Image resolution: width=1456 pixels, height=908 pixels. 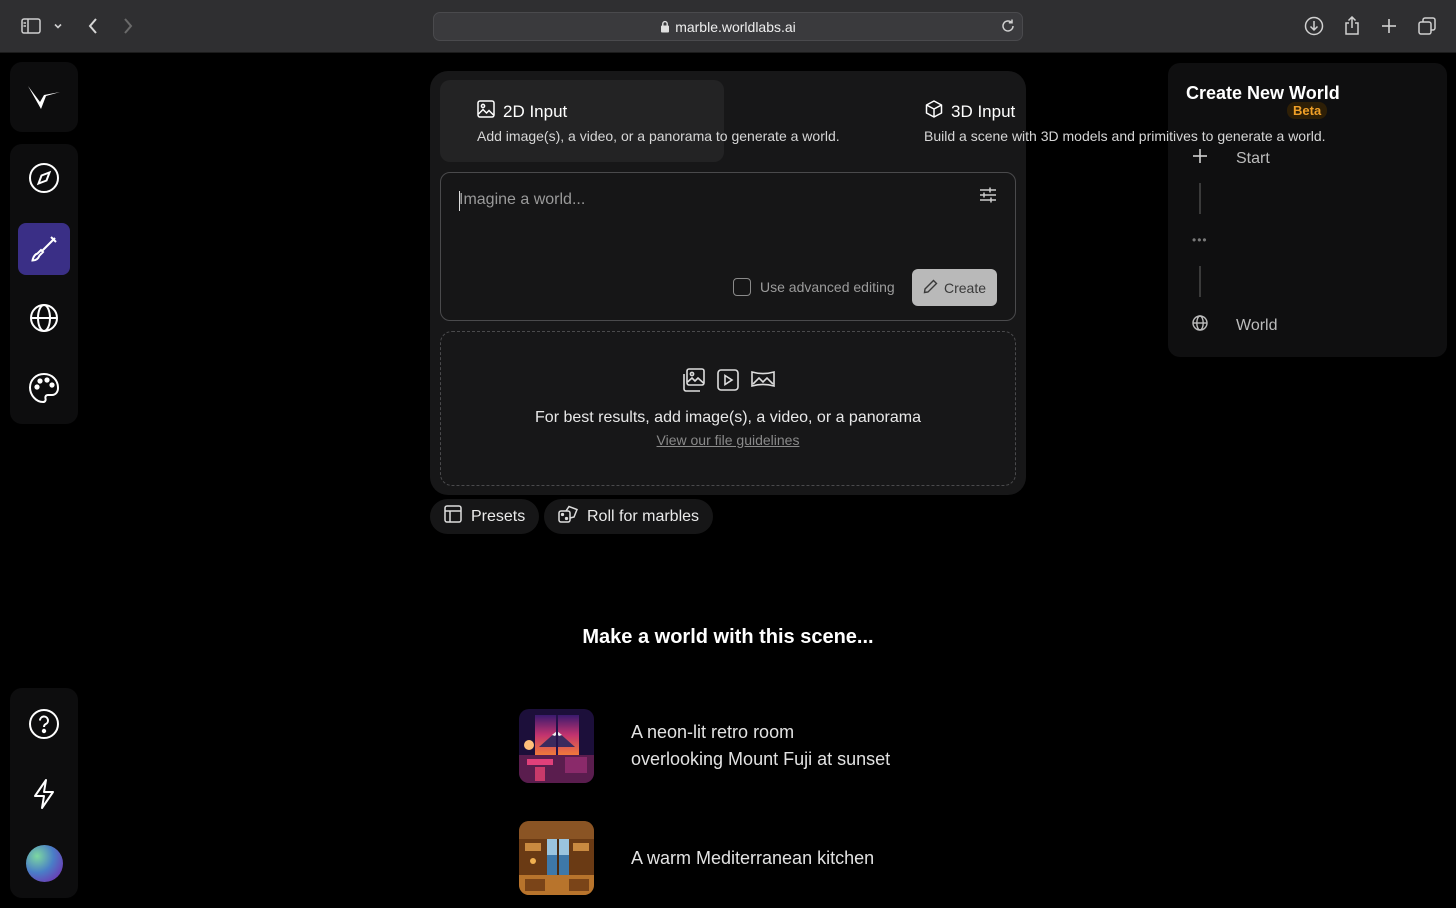 What do you see at coordinates (1008, 27) in the screenshot?
I see `reload-icon` at bounding box center [1008, 27].